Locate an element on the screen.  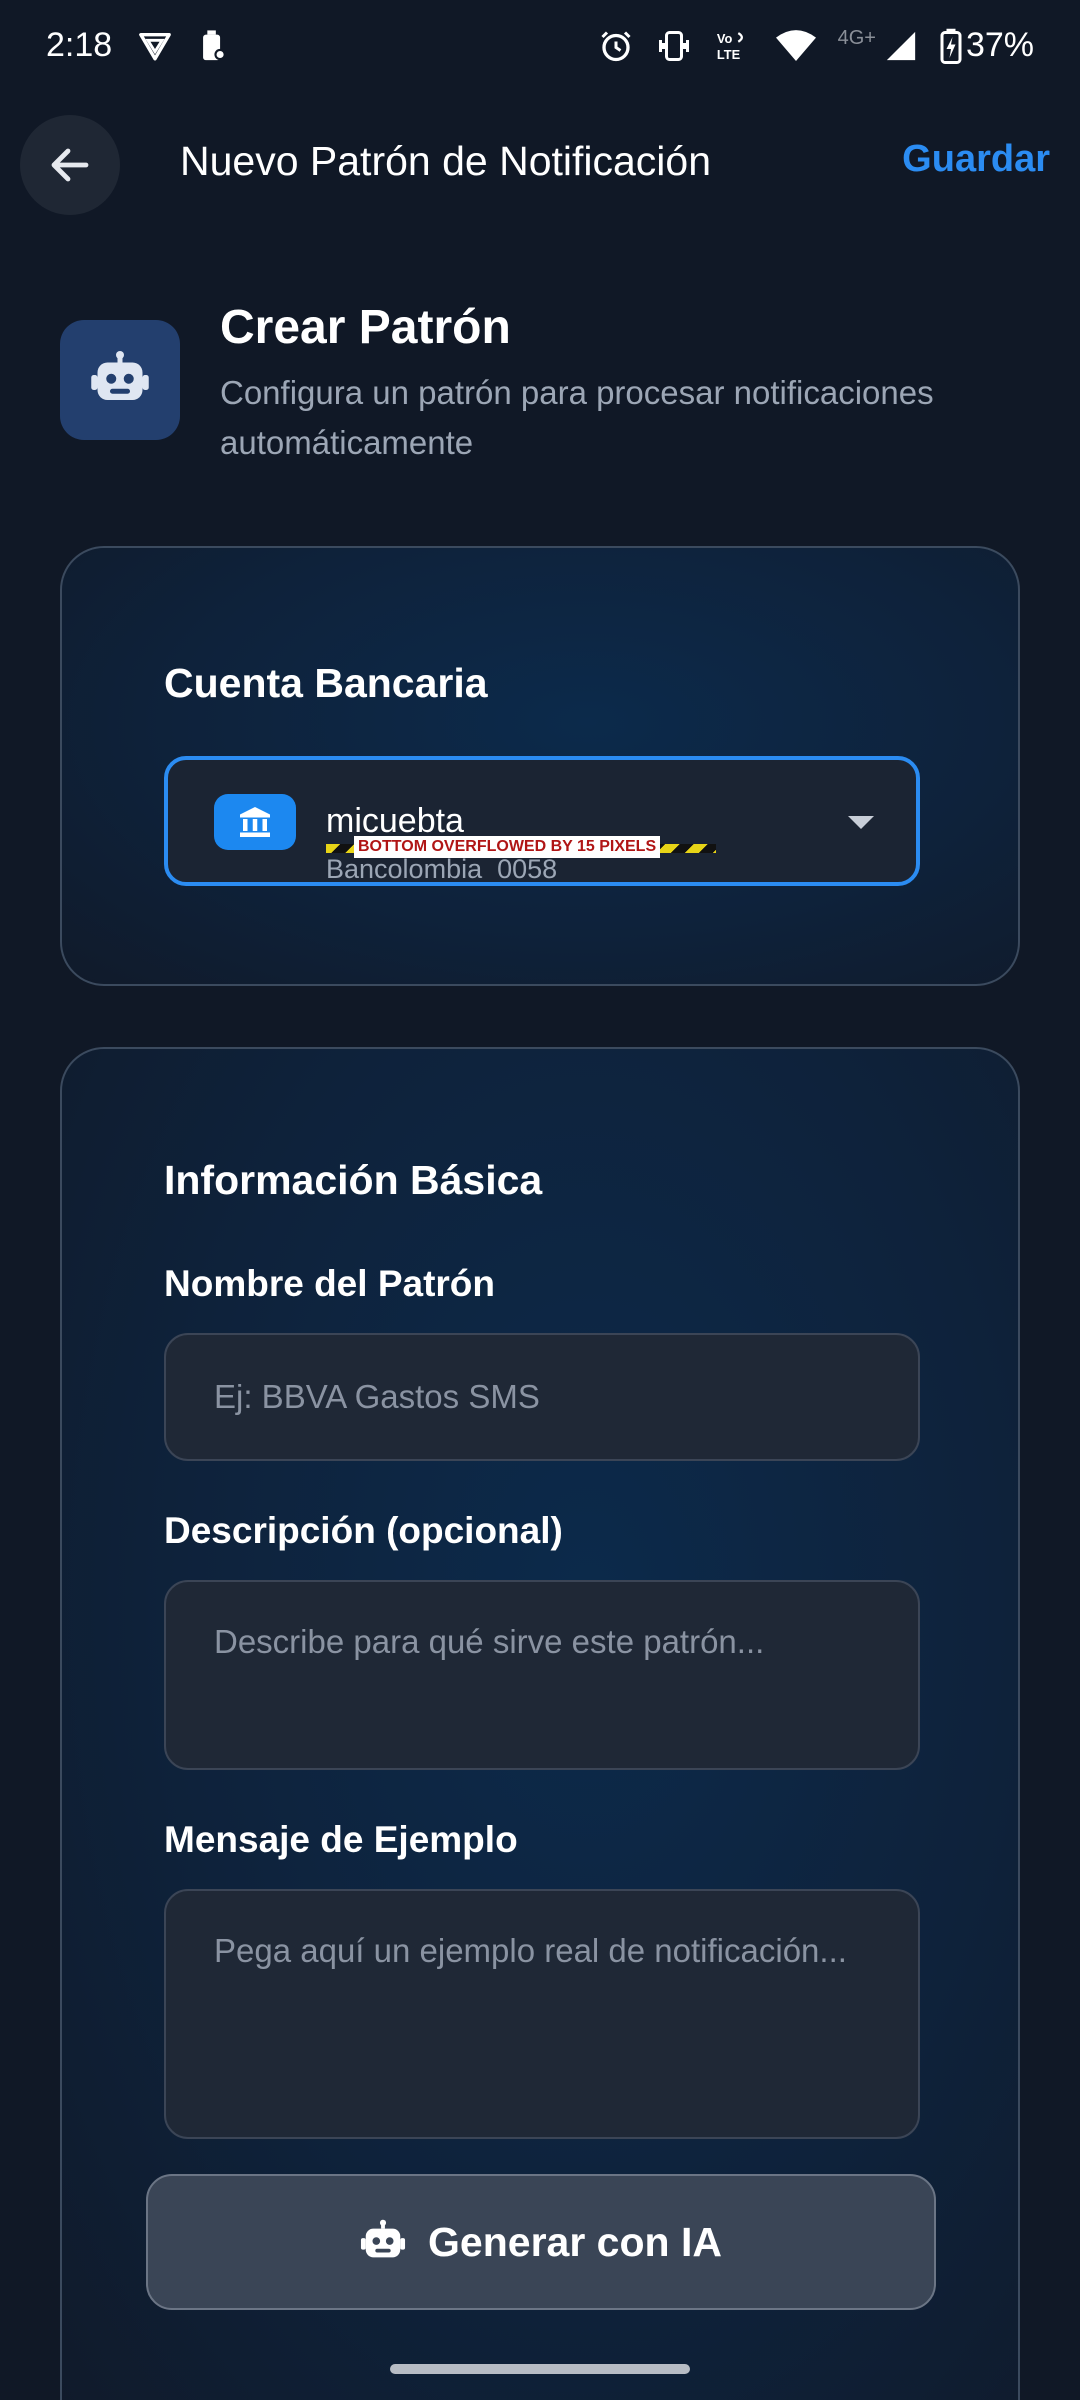
generate-button-label: Generar con IA is located at coordinates (575, 2241).